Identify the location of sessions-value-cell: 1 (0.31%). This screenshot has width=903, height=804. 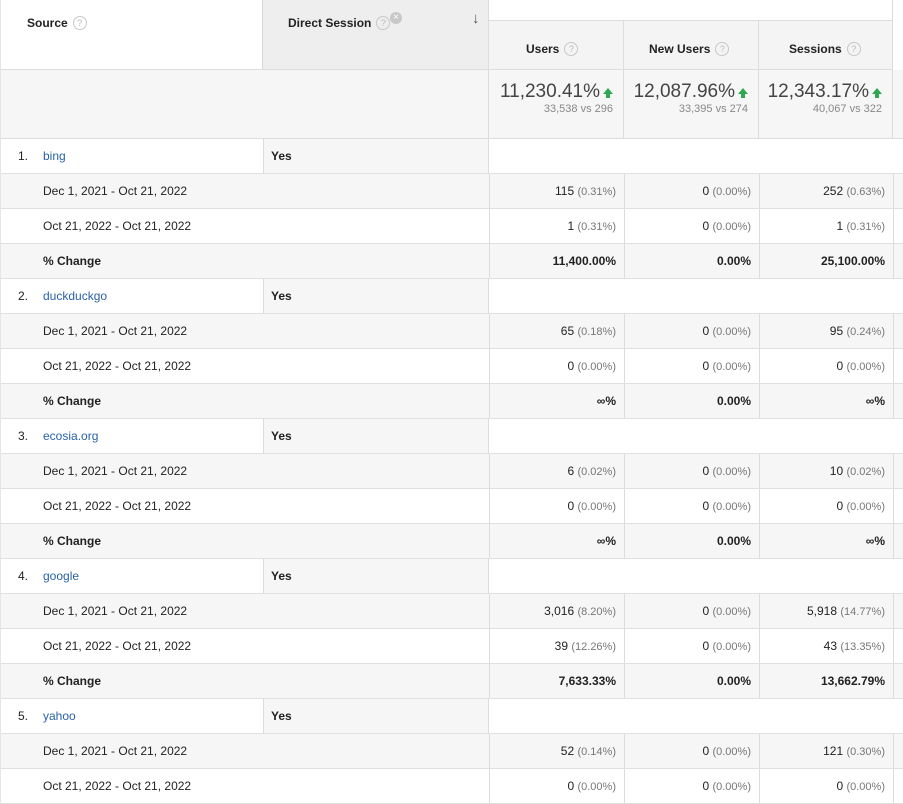
(826, 226).